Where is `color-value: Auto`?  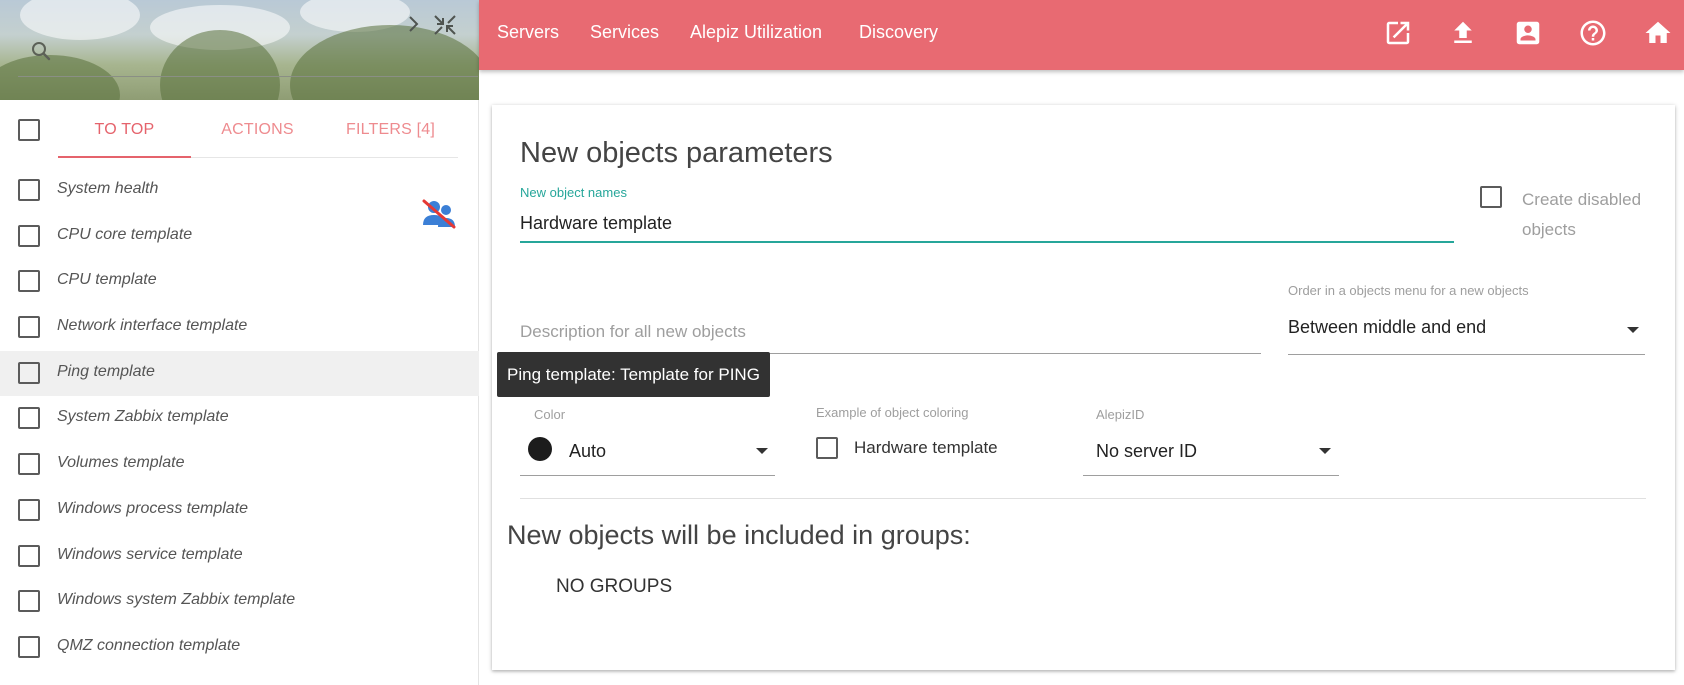
color-value: Auto is located at coordinates (588, 451).